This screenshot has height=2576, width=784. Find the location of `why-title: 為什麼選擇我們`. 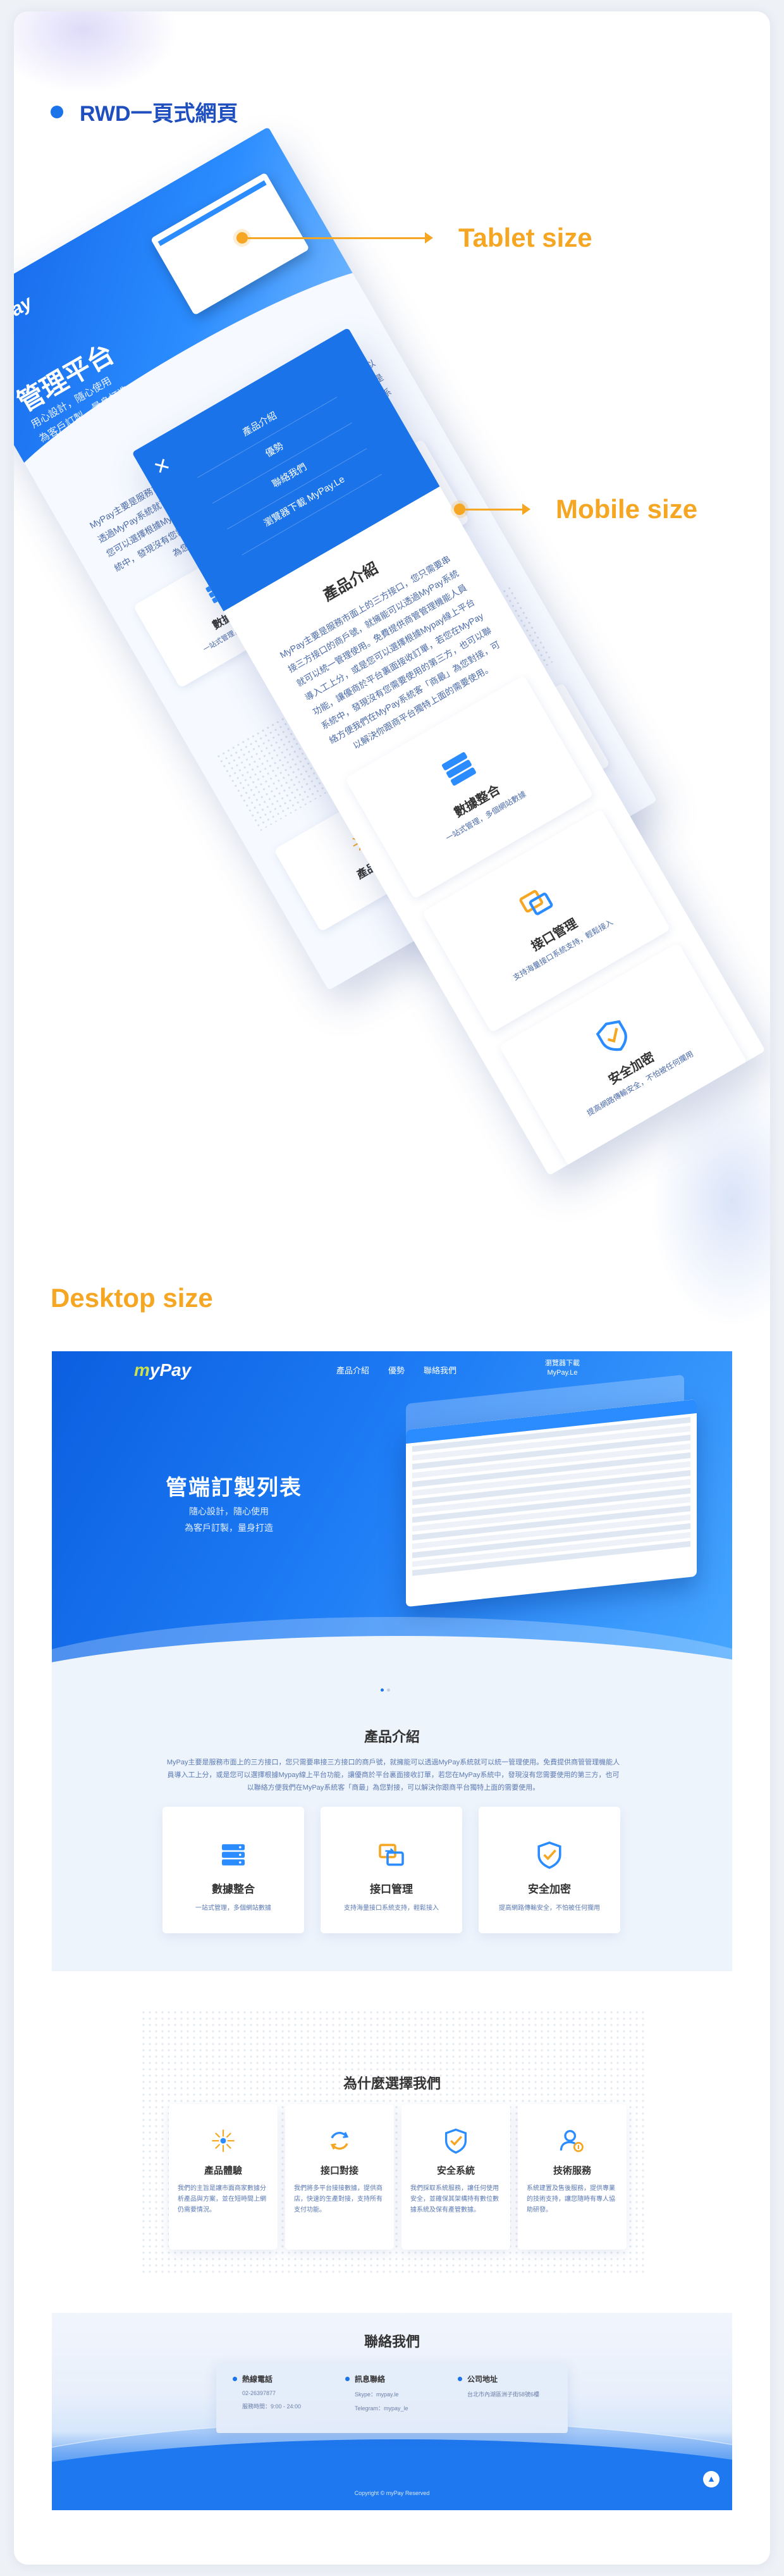

why-title: 為什麼選擇我們 is located at coordinates (392, 2084).